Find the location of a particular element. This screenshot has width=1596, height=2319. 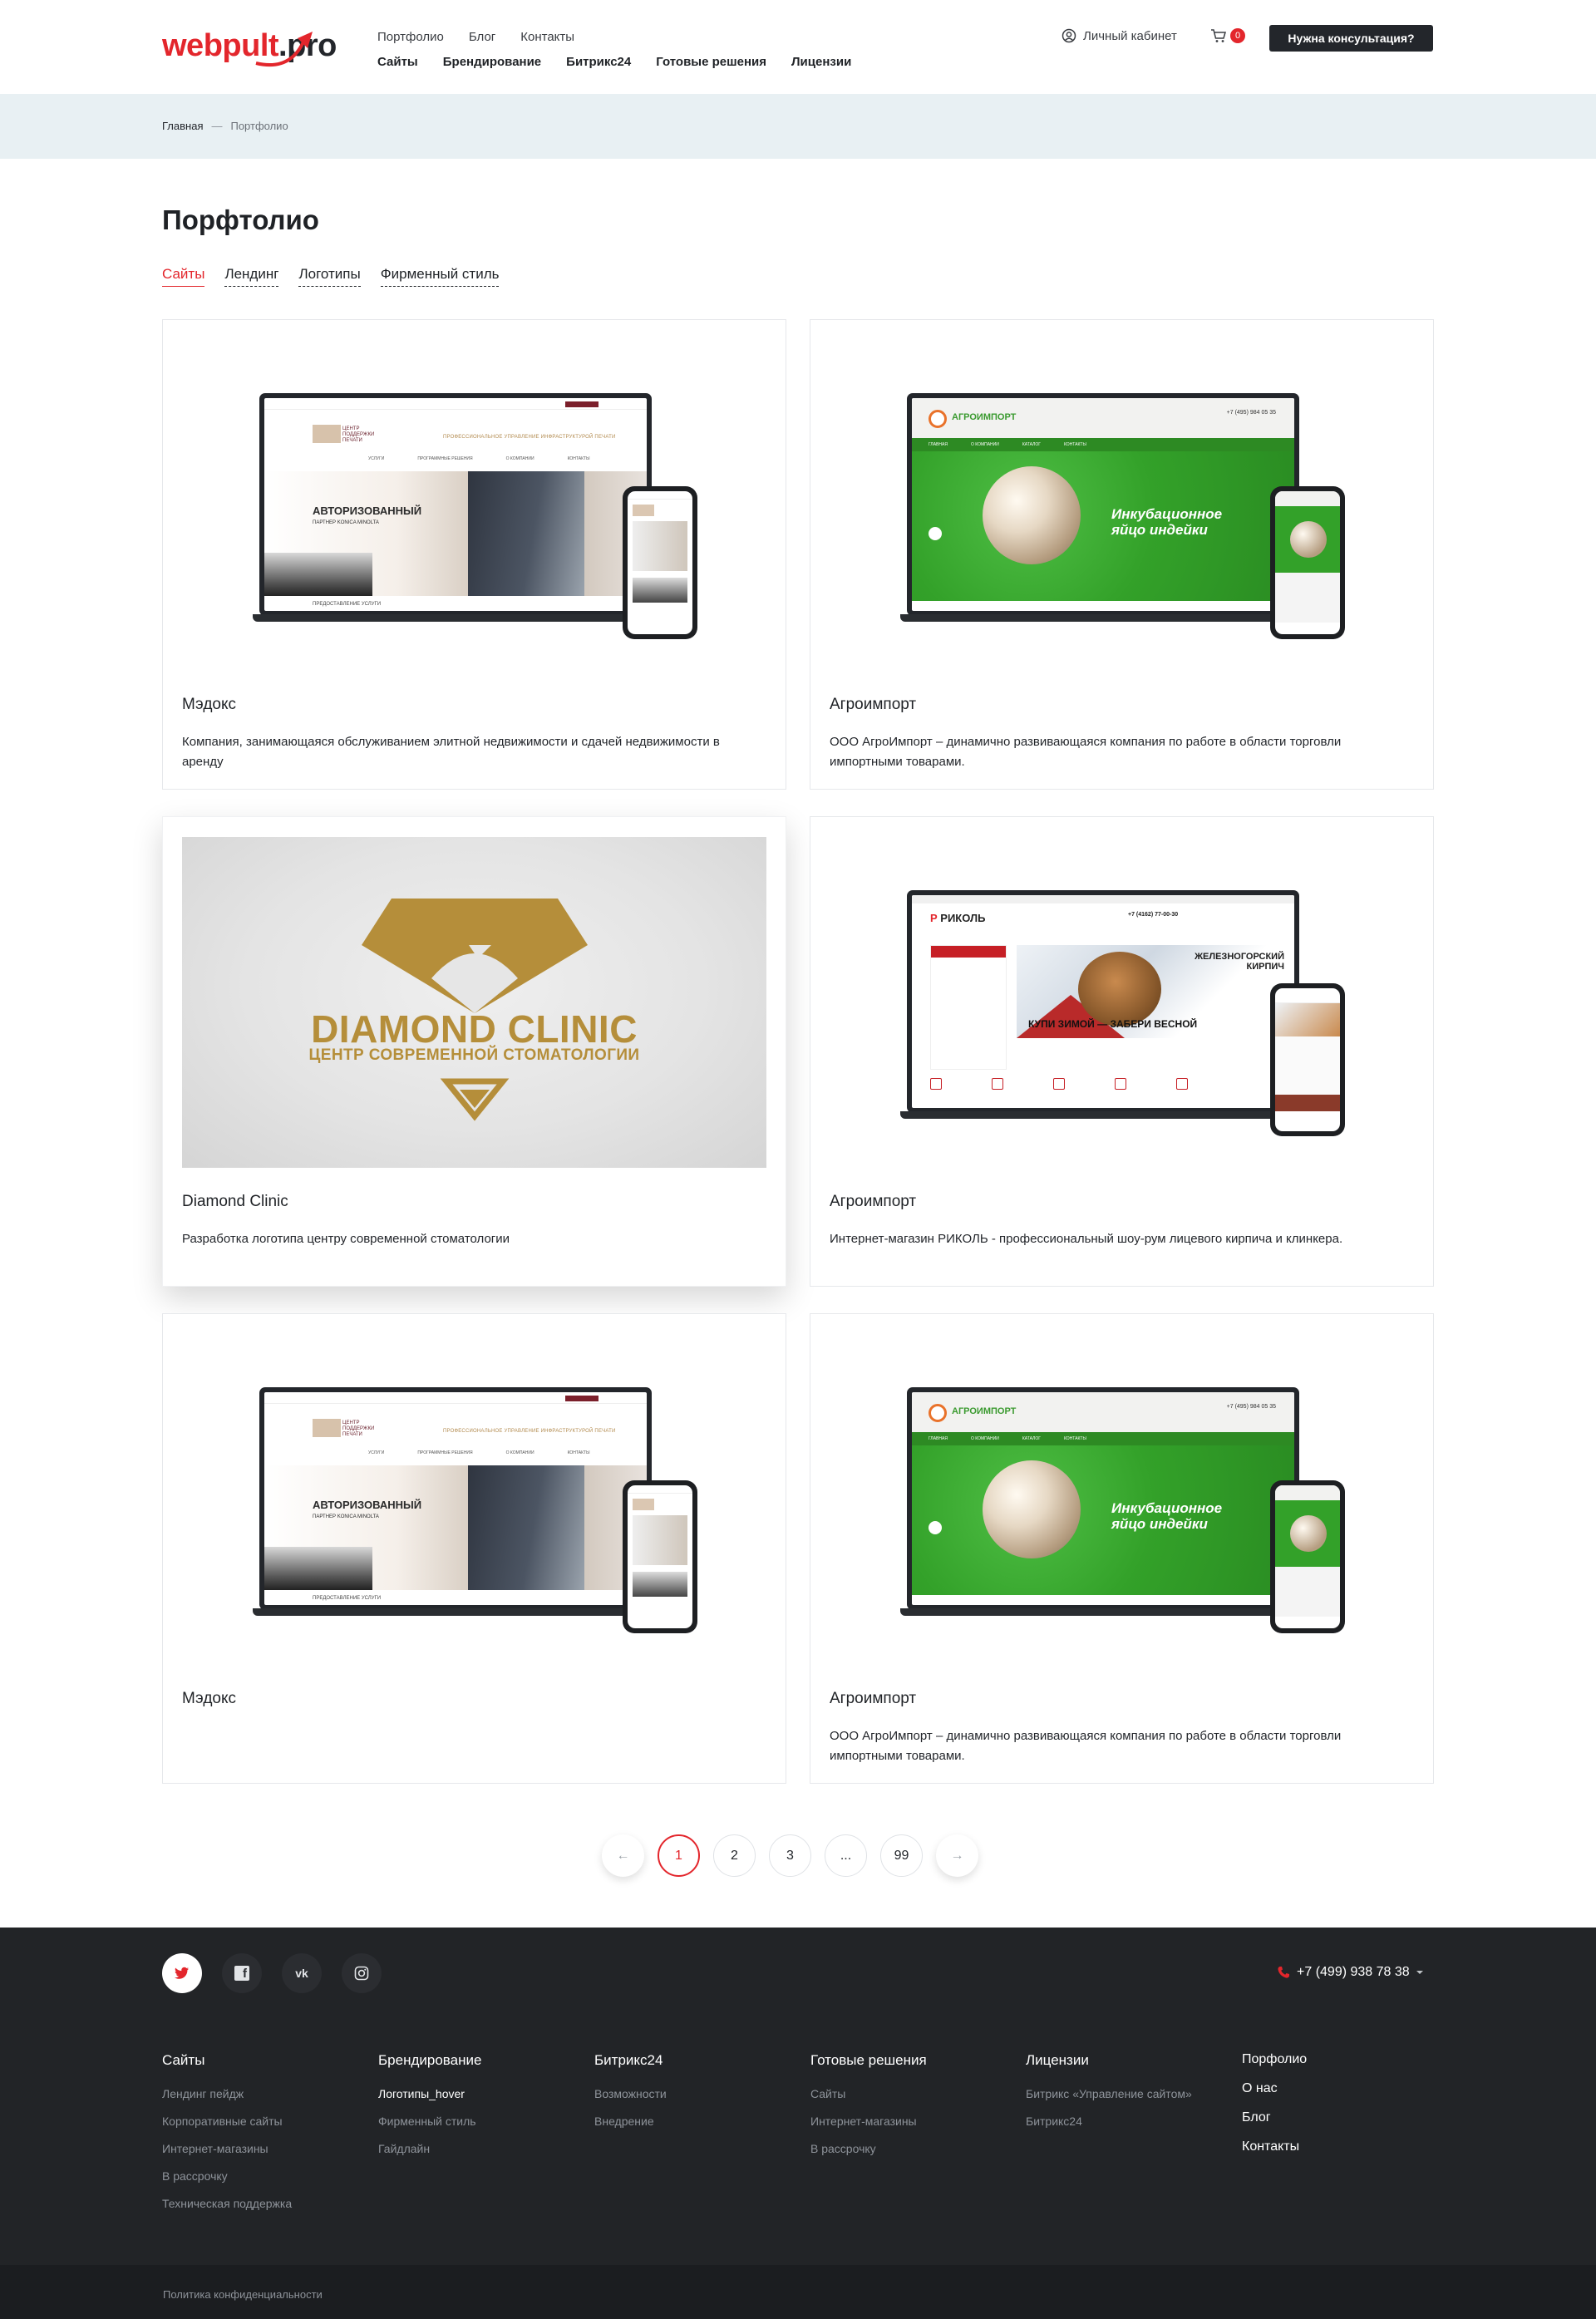

footer-column-title: Битрикс24 is located at coordinates (630, 2060).